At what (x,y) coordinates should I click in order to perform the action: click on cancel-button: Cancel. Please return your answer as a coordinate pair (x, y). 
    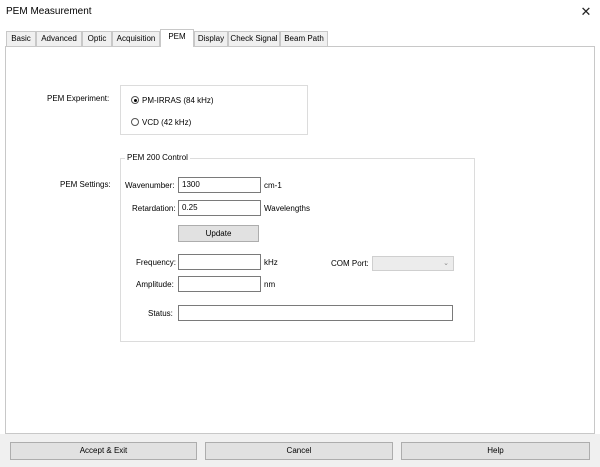
    Looking at the image, I should click on (299, 451).